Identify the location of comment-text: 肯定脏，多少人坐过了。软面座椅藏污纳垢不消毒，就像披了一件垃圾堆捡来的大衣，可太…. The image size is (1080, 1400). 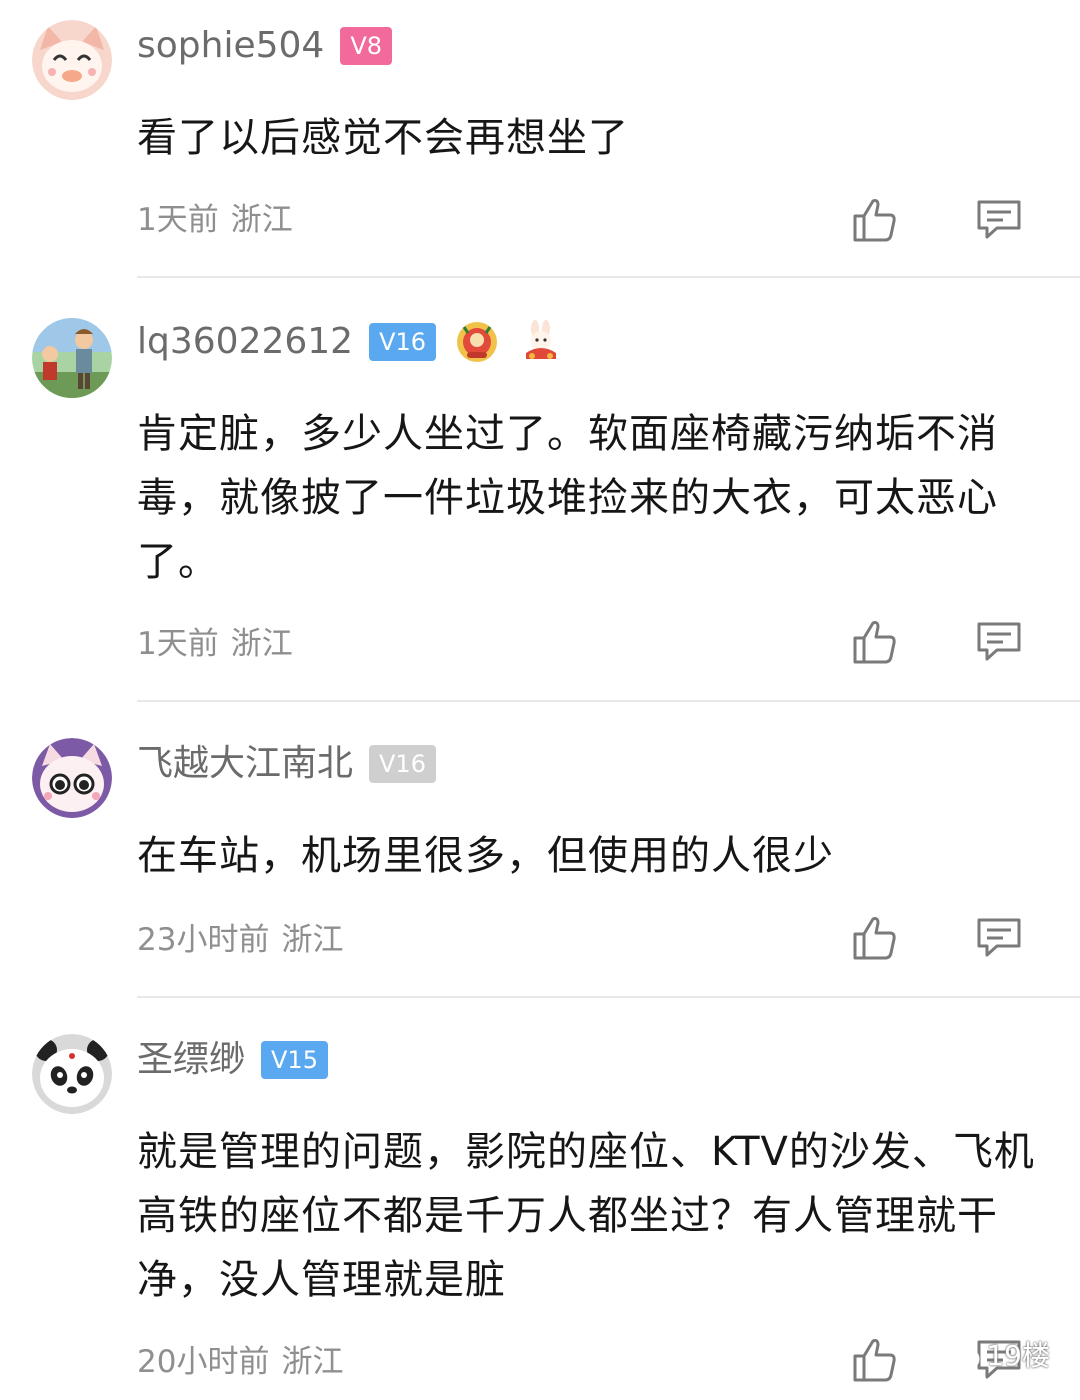
(567, 498).